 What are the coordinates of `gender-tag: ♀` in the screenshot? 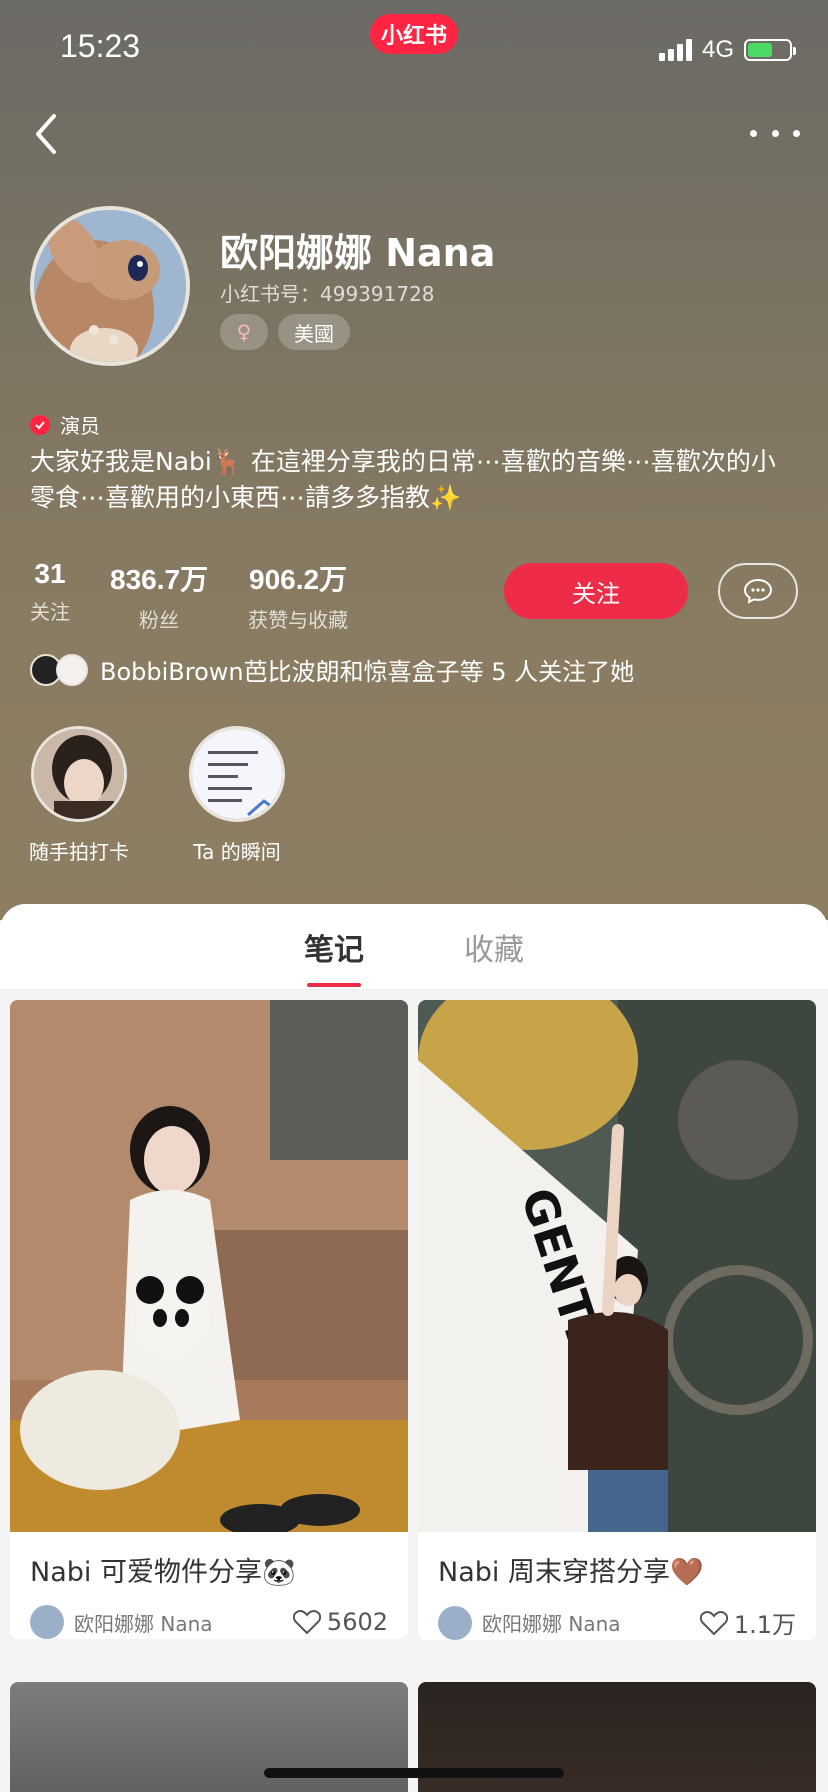 It's located at (244, 332).